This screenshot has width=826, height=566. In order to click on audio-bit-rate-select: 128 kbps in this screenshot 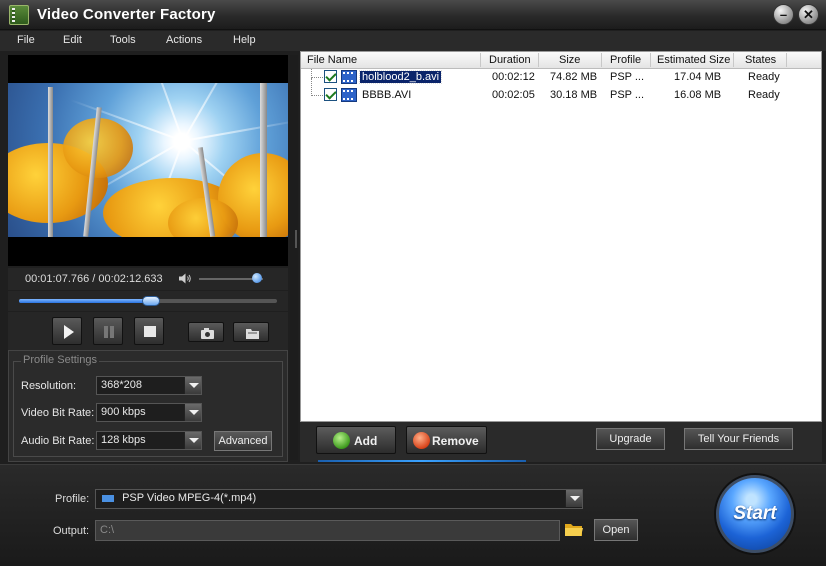, I will do `click(149, 440)`.